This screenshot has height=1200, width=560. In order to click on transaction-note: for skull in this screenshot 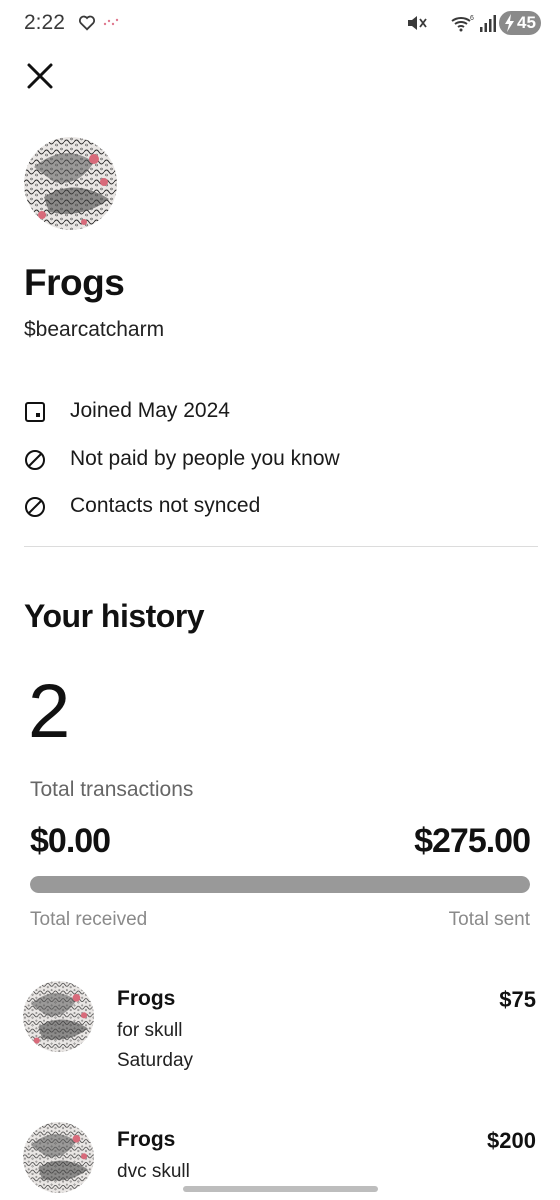, I will do `click(150, 1030)`.